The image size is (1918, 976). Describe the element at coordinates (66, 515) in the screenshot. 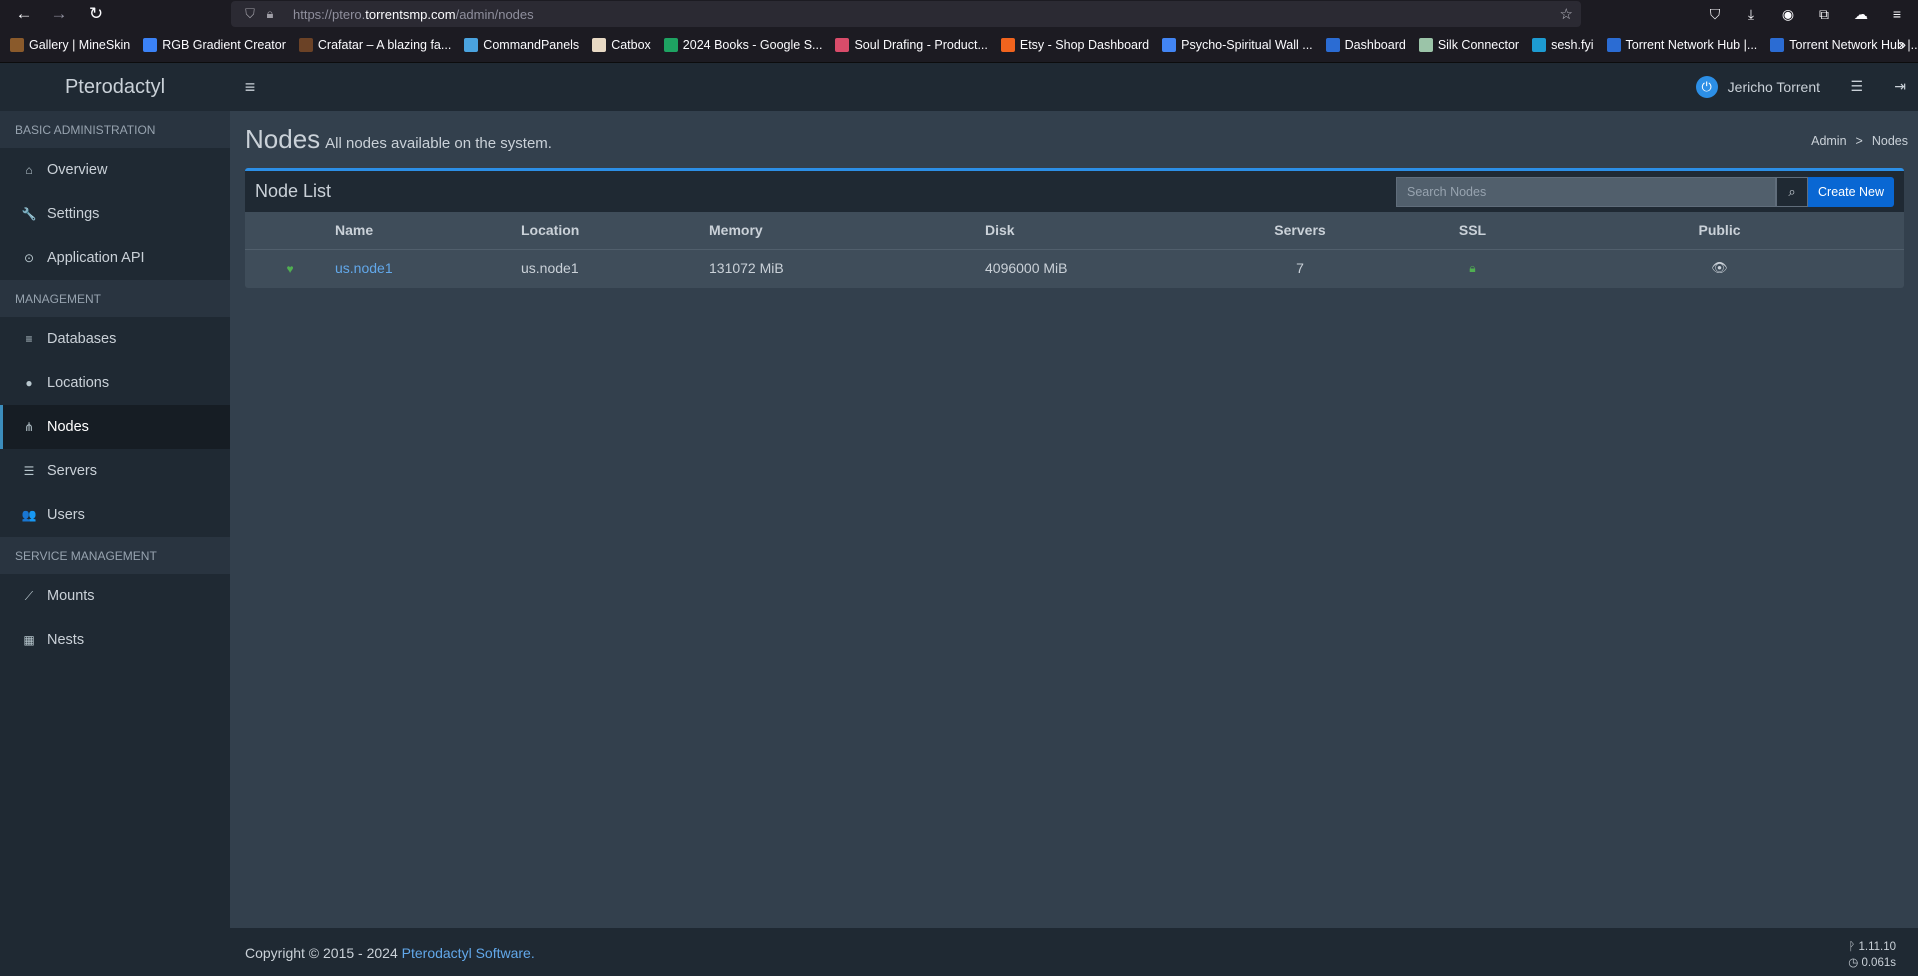

I see `sidebar-item-label: Users` at that location.